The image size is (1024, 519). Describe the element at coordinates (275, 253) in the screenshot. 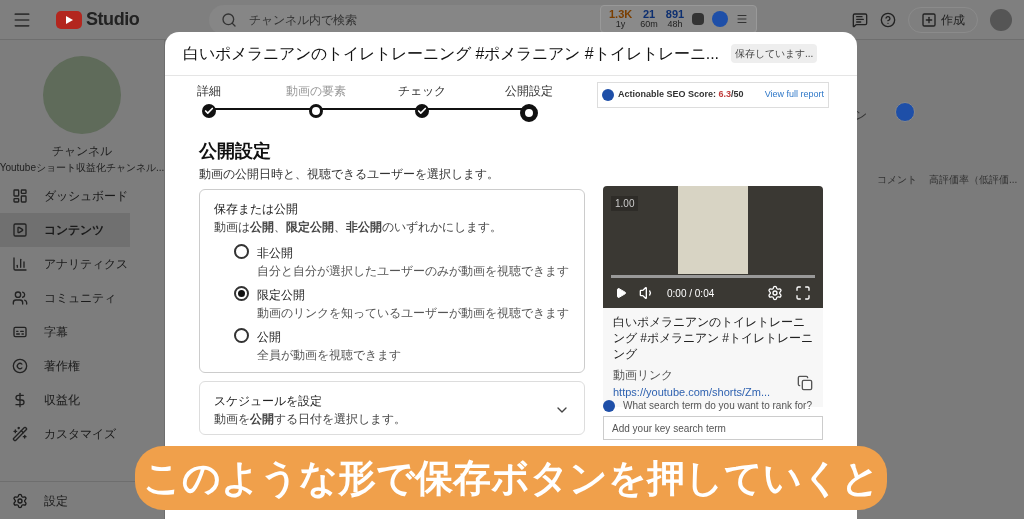

I see `option-label: 非公開` at that location.